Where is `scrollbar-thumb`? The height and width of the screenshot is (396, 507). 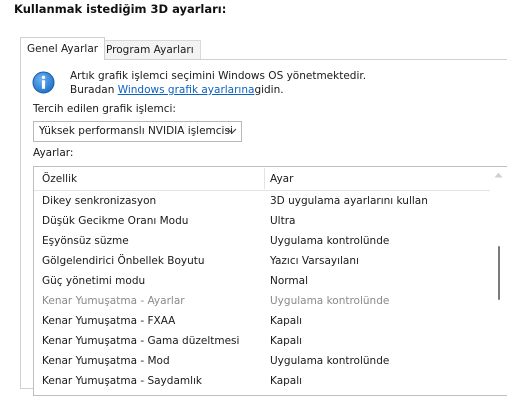
scrollbar-thumb is located at coordinates (499, 273).